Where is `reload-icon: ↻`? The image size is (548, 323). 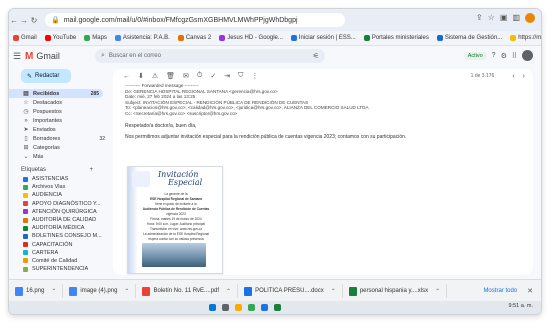 reload-icon: ↻ is located at coordinates (34, 20).